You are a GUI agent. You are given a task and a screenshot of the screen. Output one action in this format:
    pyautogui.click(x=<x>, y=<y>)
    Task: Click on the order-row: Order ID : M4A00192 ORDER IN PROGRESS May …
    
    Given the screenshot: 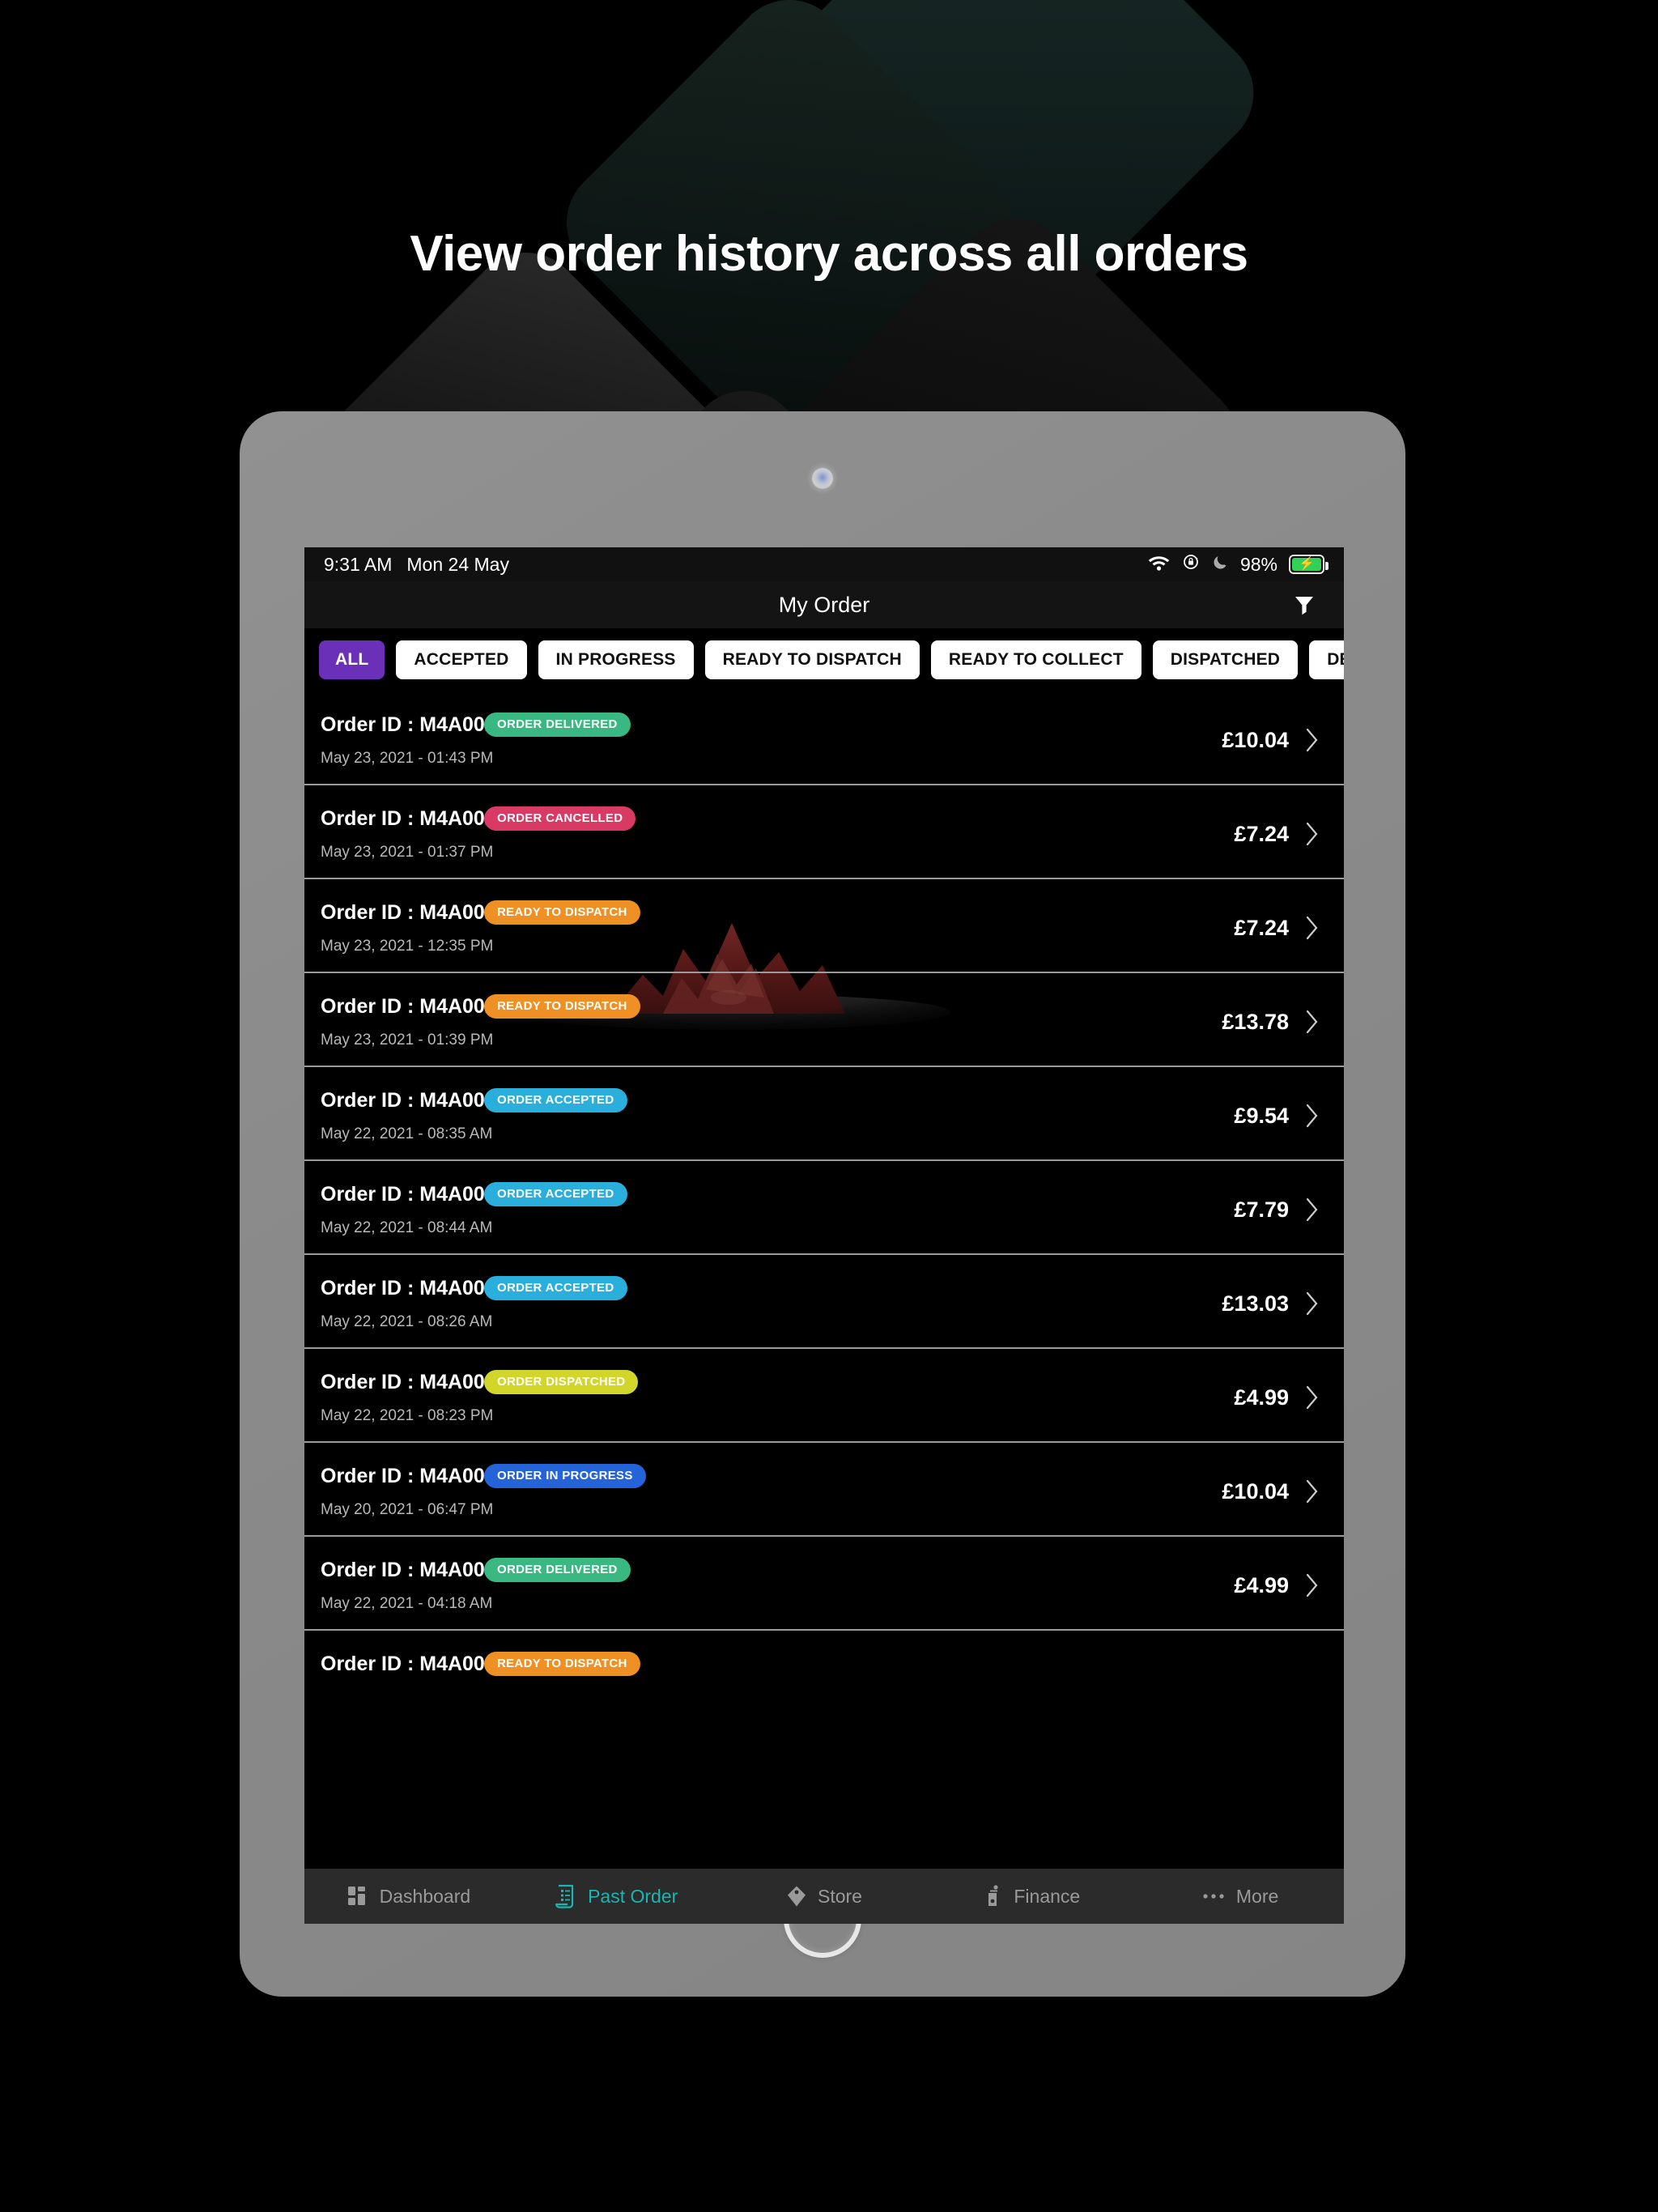 What is the action you would take?
    pyautogui.click(x=824, y=1490)
    